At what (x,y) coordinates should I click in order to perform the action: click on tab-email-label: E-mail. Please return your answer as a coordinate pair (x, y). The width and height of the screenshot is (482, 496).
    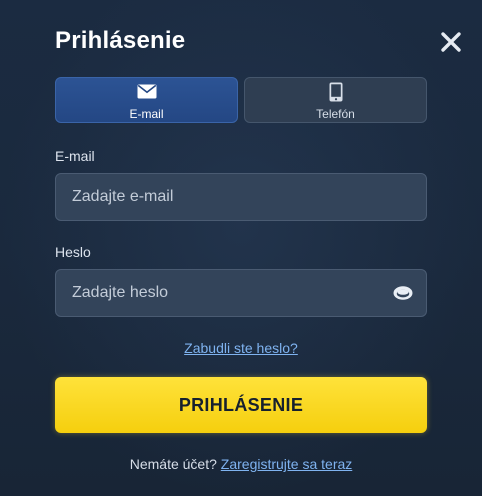
    Looking at the image, I should click on (146, 114).